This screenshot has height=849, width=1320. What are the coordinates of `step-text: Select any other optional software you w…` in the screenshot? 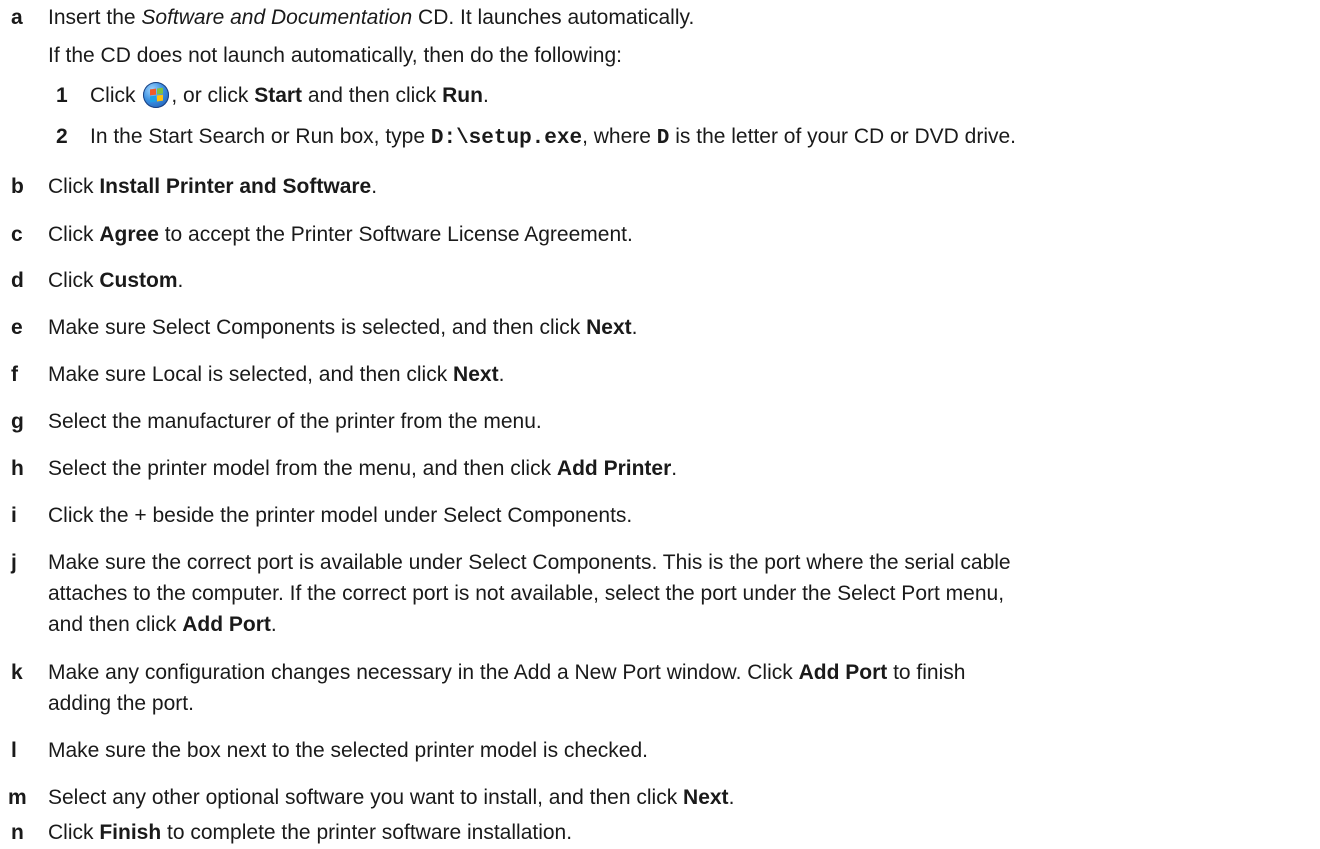 It's located at (391, 797).